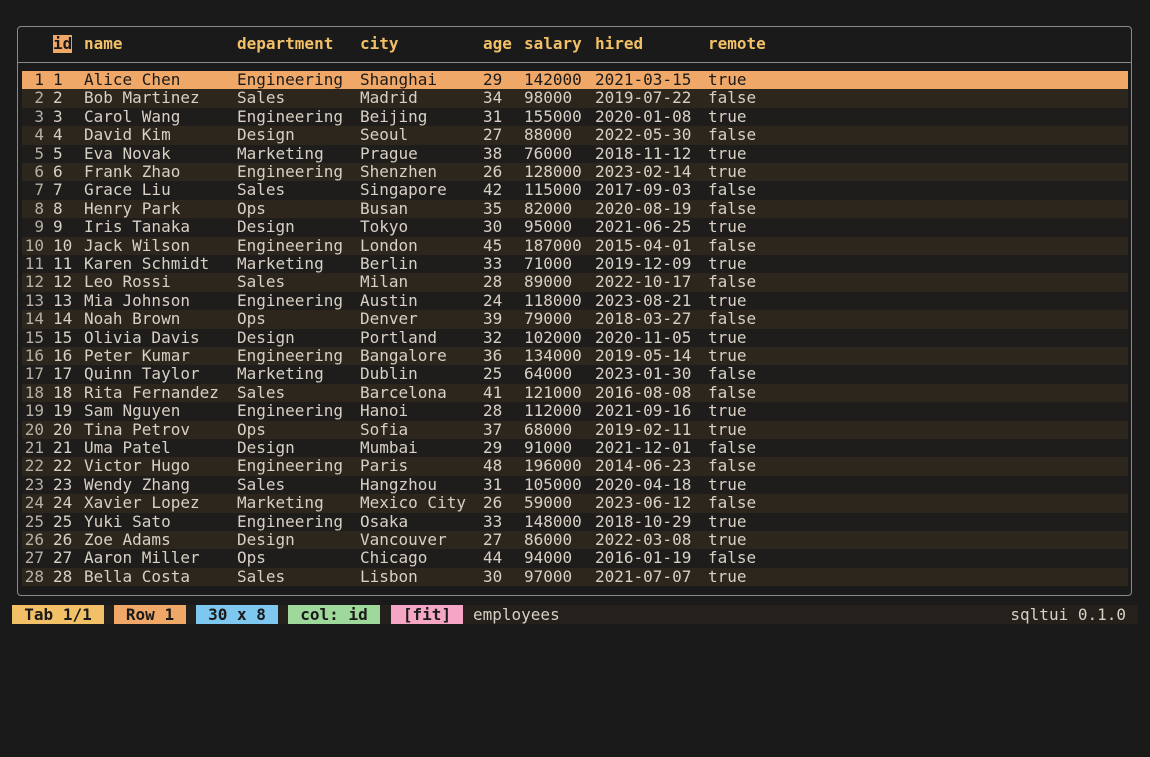  What do you see at coordinates (492, 134) in the screenshot?
I see `cell-age: 27` at bounding box center [492, 134].